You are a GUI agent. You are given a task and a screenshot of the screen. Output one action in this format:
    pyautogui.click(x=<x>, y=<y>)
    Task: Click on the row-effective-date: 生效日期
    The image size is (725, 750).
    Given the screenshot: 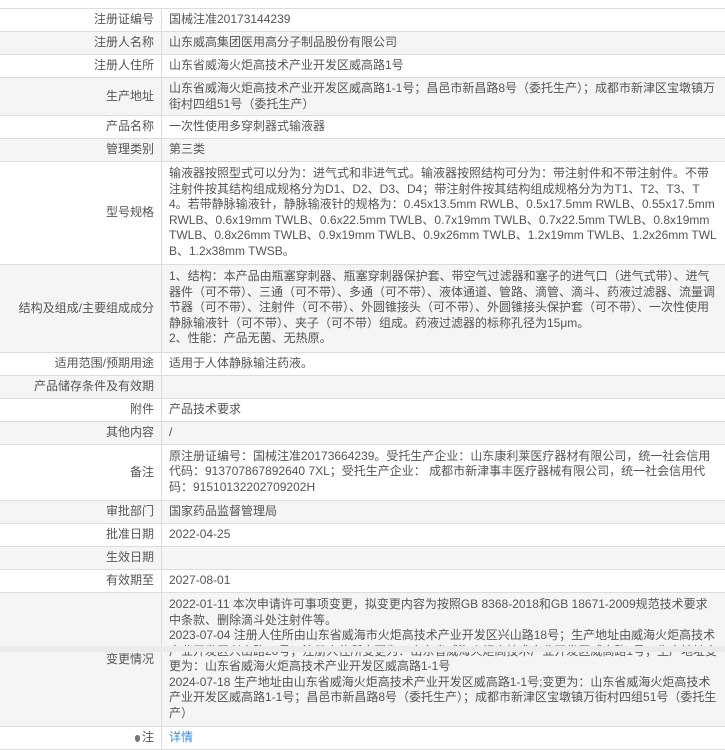 What is the action you would take?
    pyautogui.click(x=362, y=558)
    